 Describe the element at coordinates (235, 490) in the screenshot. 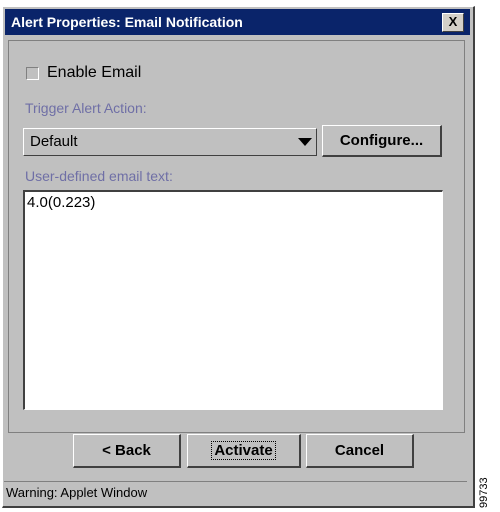

I see `status-bar: Warning: Applet Window` at that location.